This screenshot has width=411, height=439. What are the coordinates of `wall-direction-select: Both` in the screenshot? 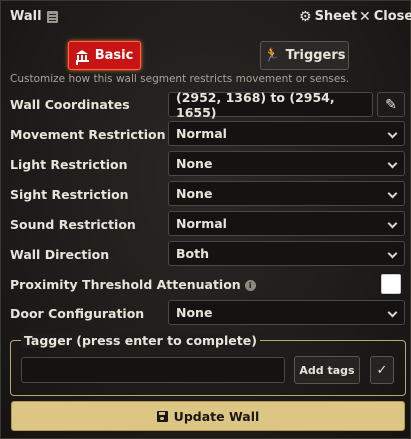 It's located at (286, 253).